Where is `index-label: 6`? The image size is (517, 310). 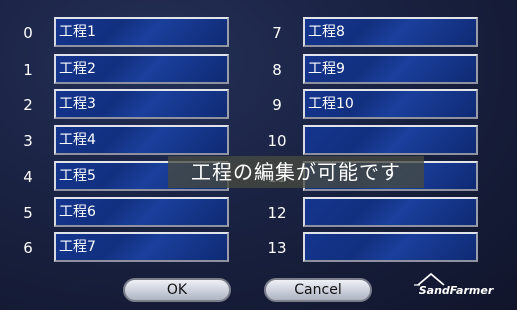 index-label: 6 is located at coordinates (28, 248).